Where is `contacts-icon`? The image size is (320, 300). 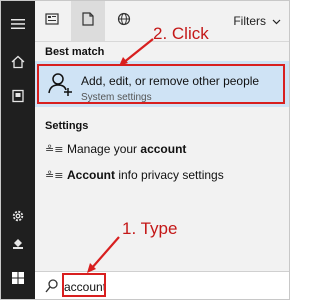
contacts-icon is located at coordinates (18, 96).